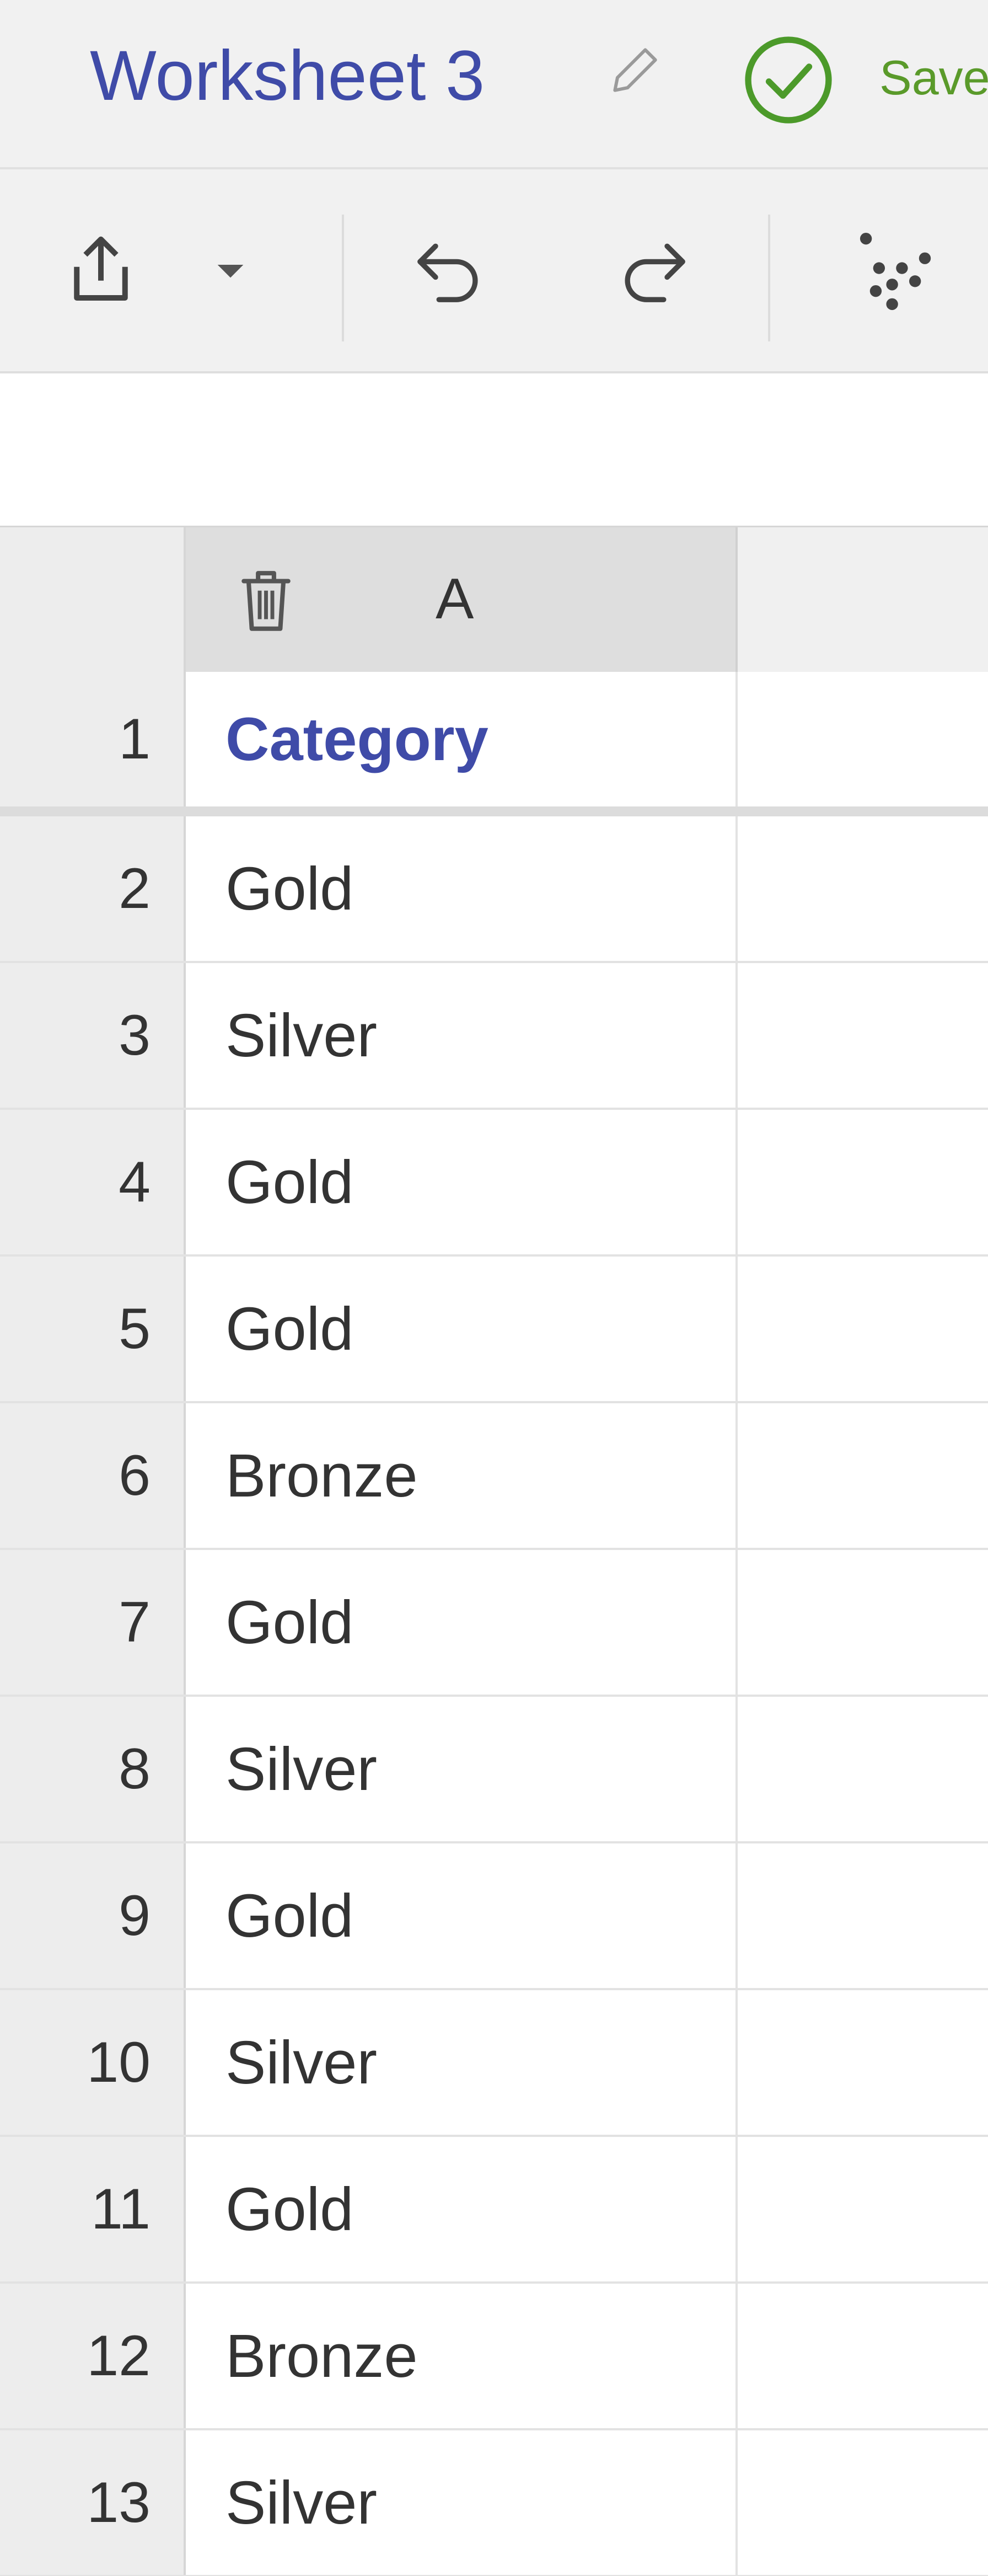 This screenshot has height=2576, width=988. I want to click on row-number: 12, so click(93, 2356).